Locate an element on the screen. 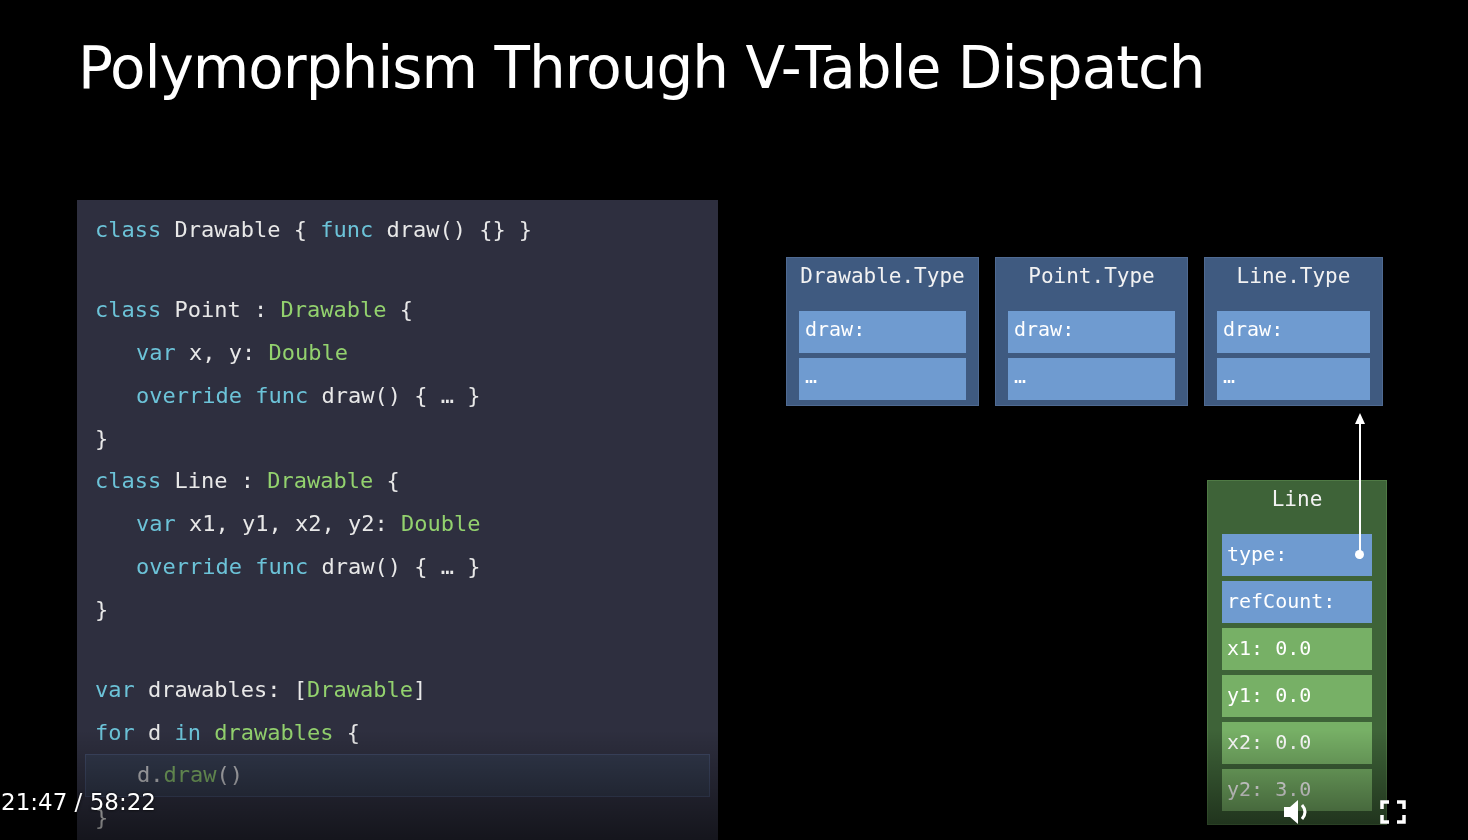 The width and height of the screenshot is (1468, 840). code-line: var x, y: Double is located at coordinates (242, 353).